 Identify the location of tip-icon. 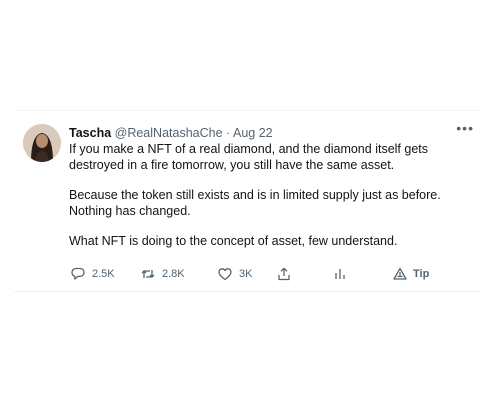
(400, 274).